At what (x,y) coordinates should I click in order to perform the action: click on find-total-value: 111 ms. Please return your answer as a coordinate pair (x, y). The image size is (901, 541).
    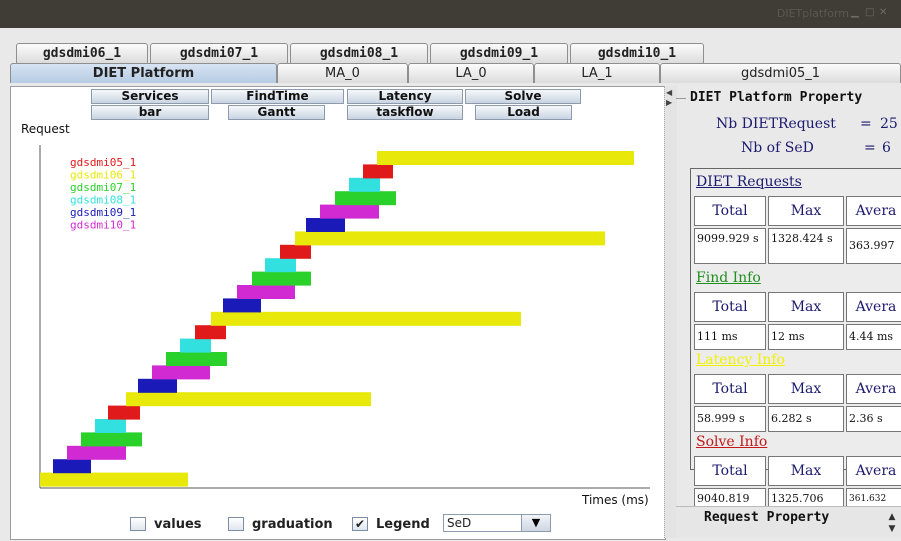
    Looking at the image, I should click on (730, 337).